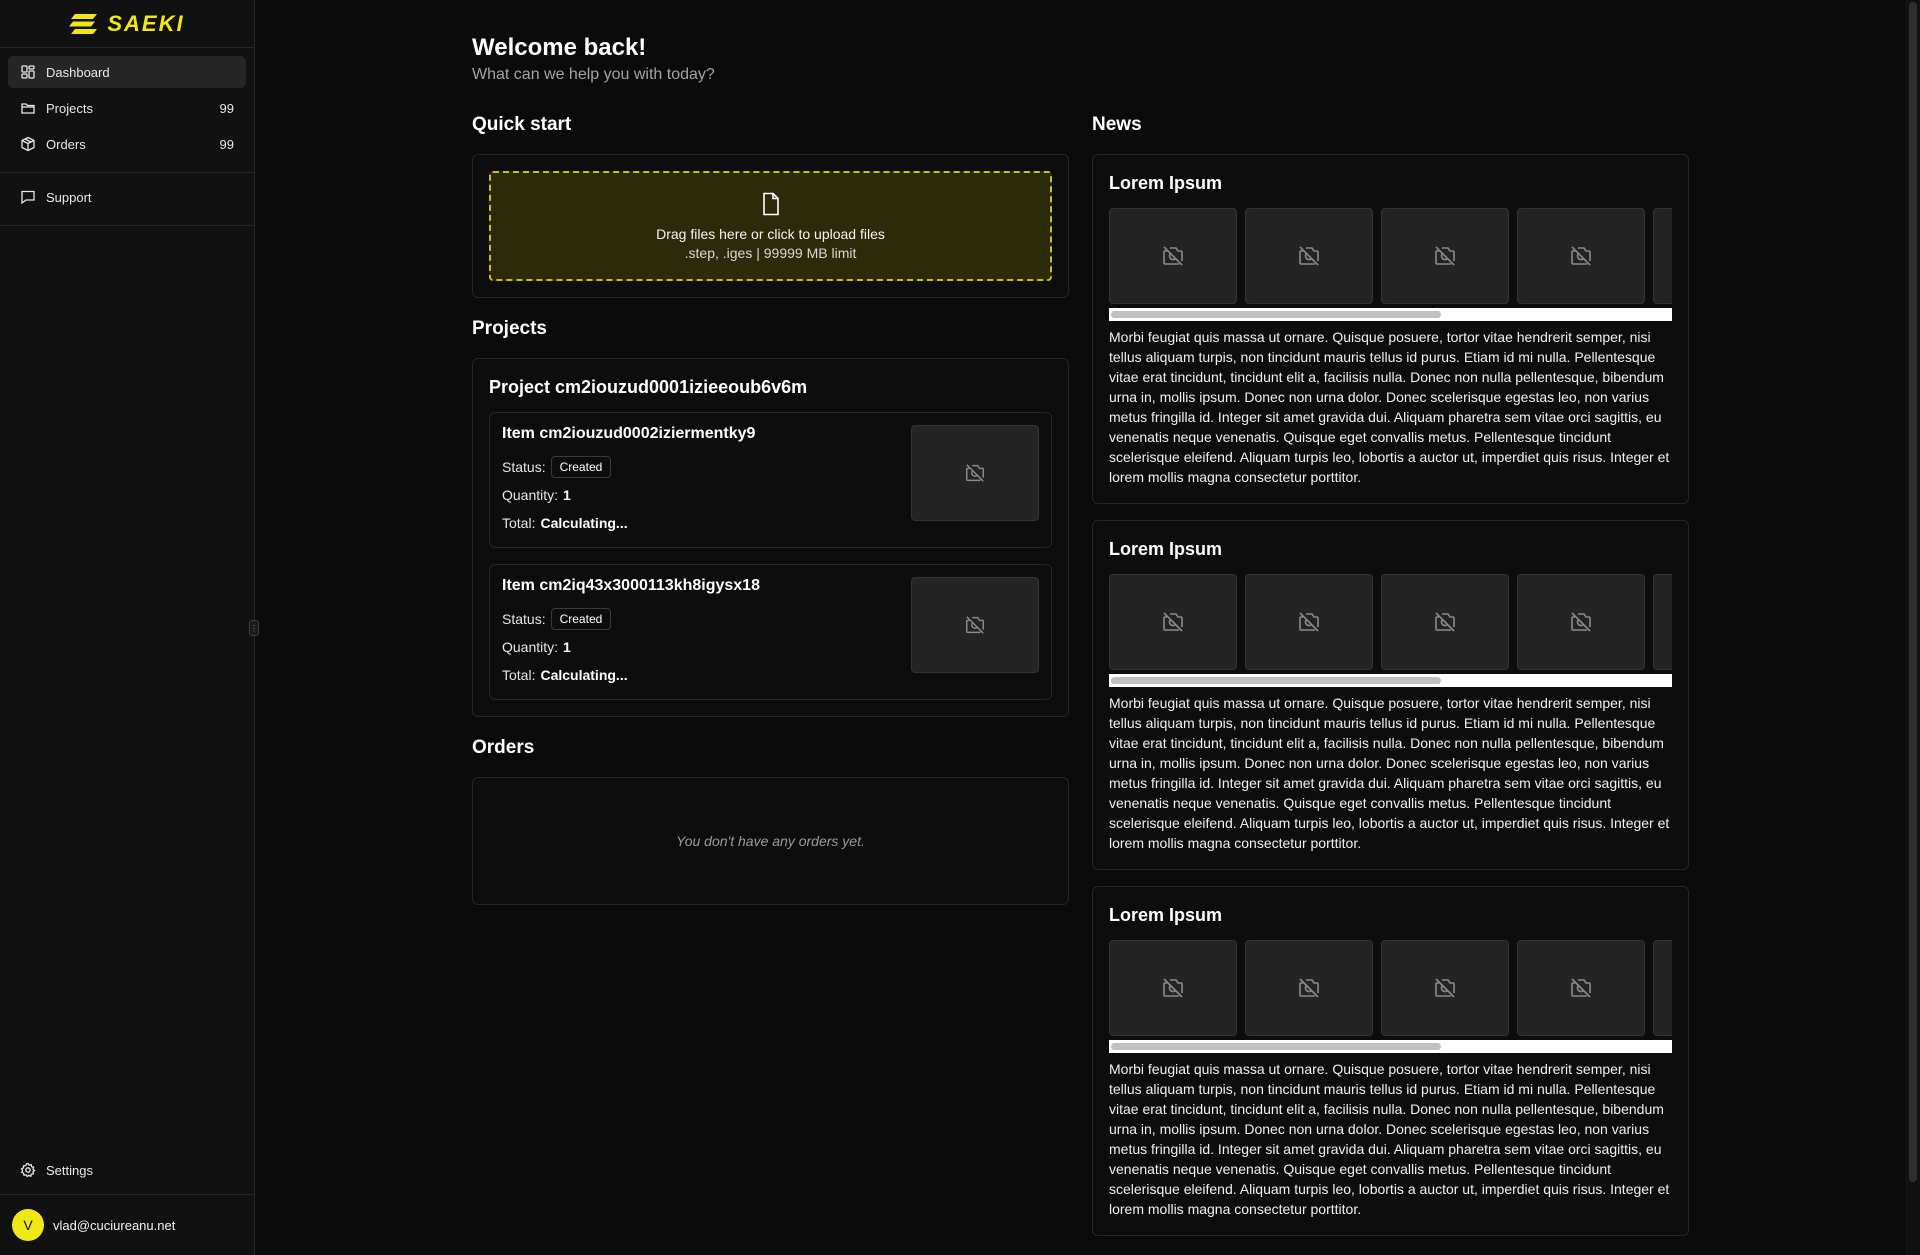 The height and width of the screenshot is (1255, 1920). Describe the element at coordinates (69, 1170) in the screenshot. I see `sidebar-item-label: Settings` at that location.